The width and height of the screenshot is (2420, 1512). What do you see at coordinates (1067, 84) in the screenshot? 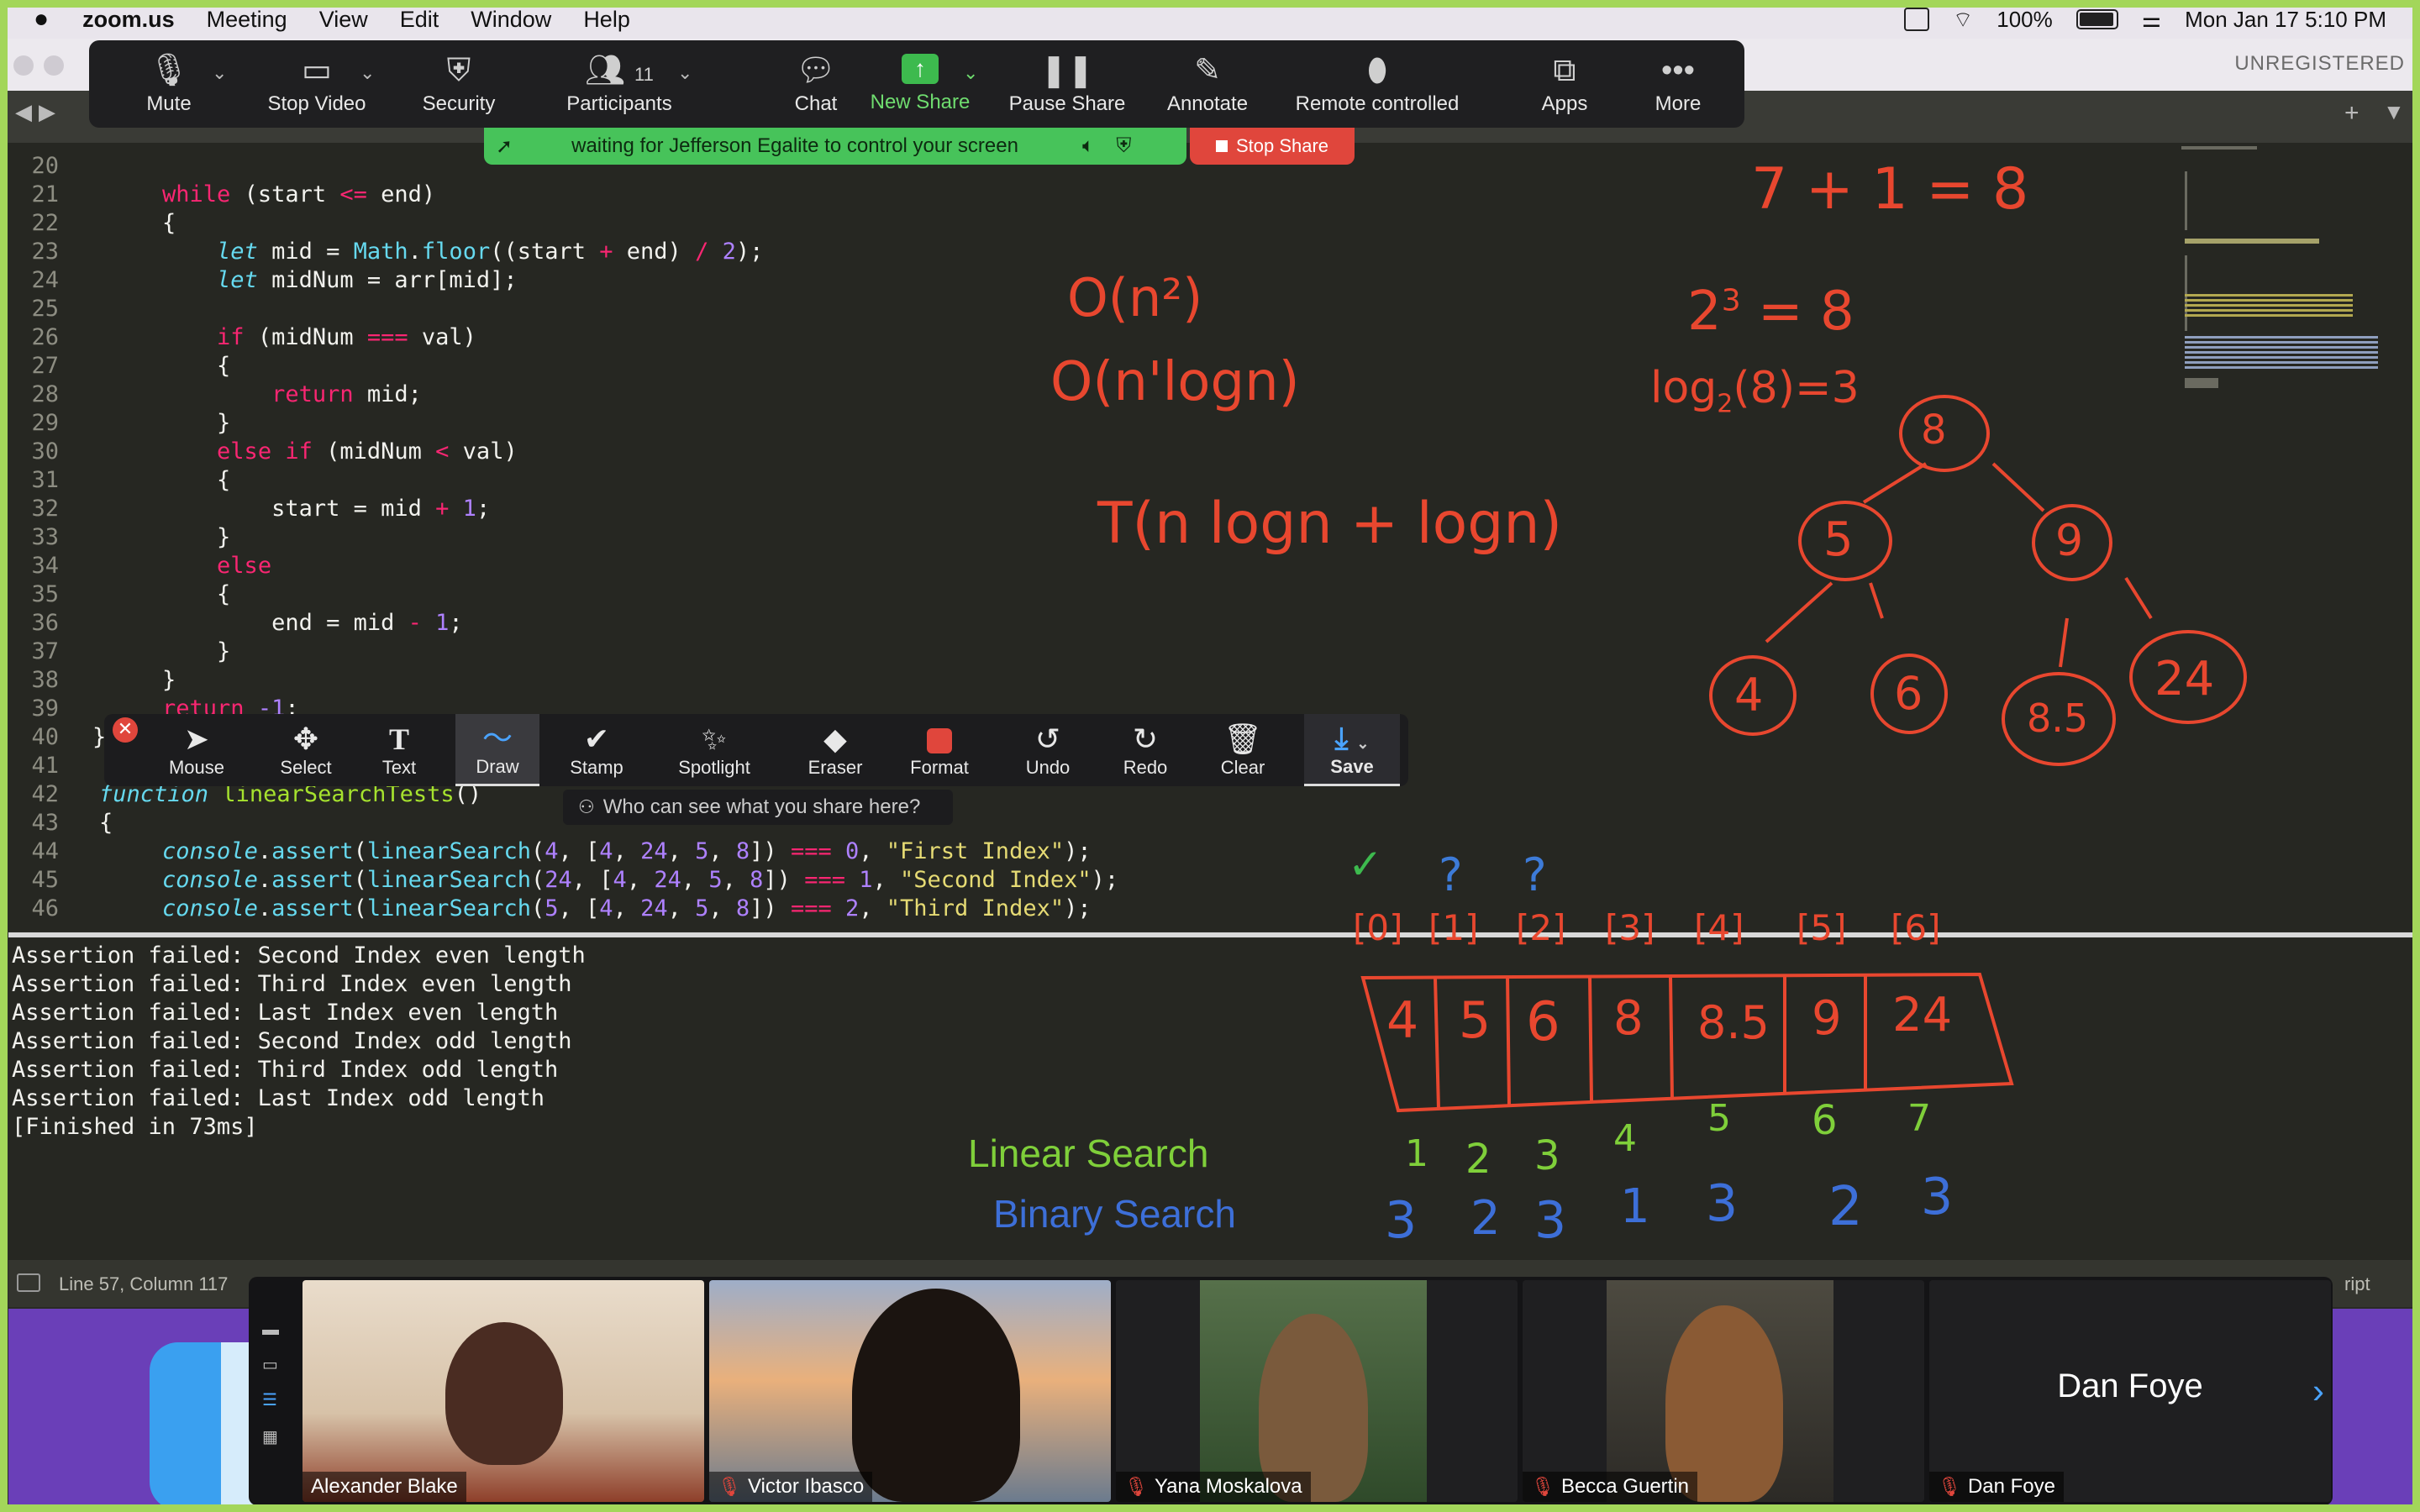
I see `pause-share-button: ❚❚ Pause Share` at bounding box center [1067, 84].